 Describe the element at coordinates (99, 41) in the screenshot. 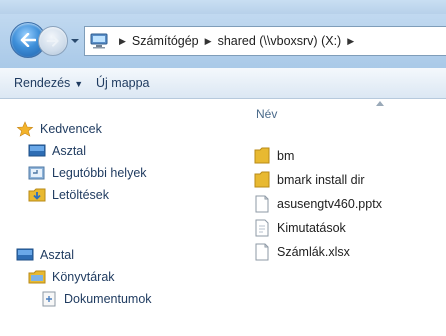

I see `computer-icon` at that location.